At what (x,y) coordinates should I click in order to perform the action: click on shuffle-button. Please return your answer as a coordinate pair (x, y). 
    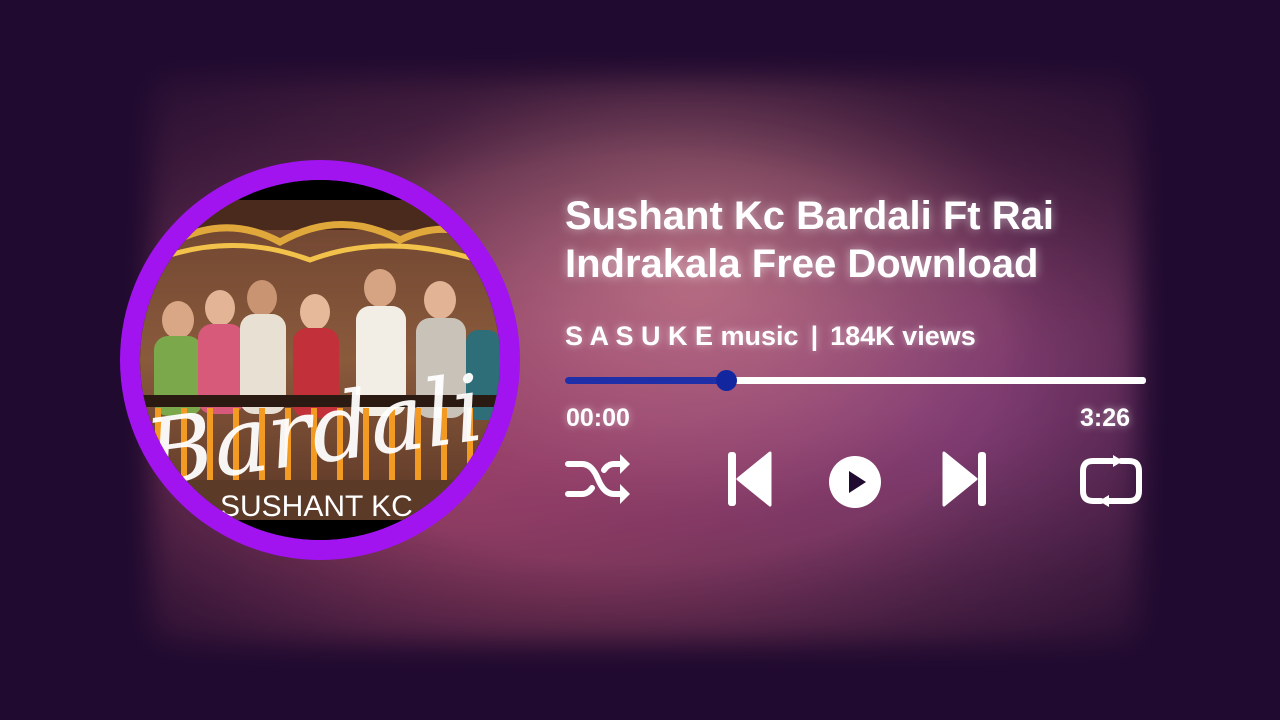
    Looking at the image, I should click on (598, 479).